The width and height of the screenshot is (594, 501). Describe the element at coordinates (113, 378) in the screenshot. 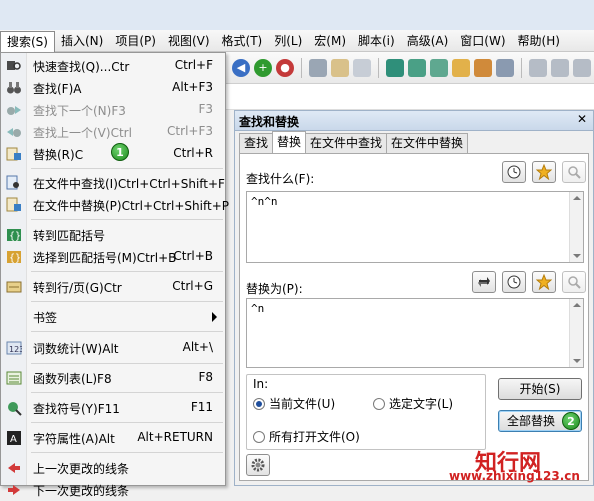

I see `menu-item-function-list: 函数列表(L)F8 F8` at that location.